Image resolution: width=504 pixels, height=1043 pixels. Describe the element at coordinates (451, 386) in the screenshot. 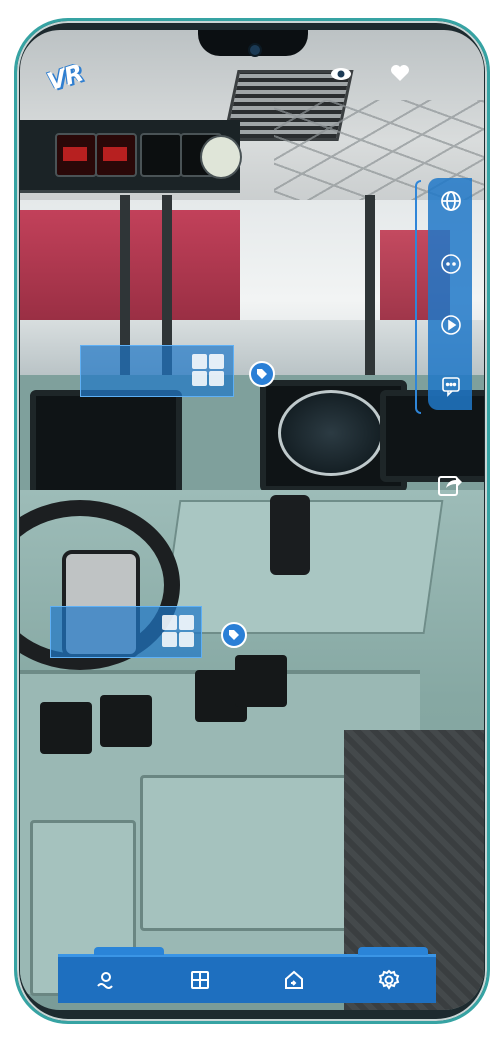

I see `chat-icon` at that location.